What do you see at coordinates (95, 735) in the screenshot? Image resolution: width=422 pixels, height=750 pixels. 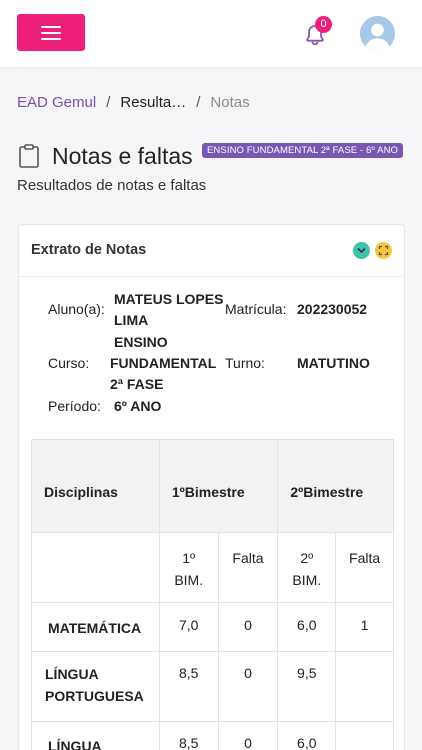 I see `discipline-name: LÍNGUA` at bounding box center [95, 735].